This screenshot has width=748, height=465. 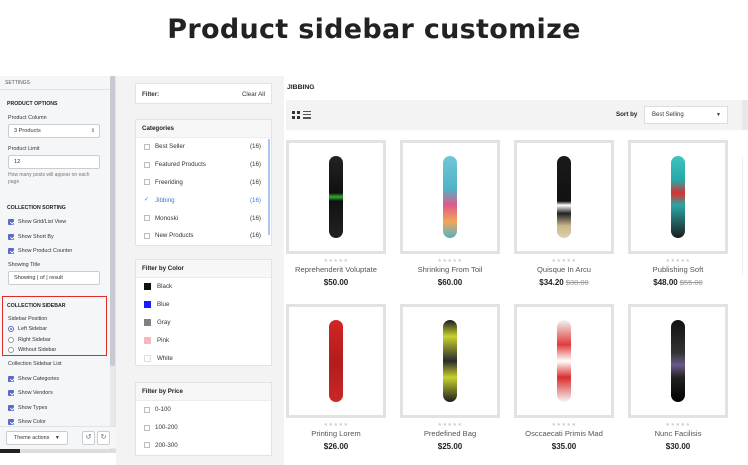 What do you see at coordinates (54, 278) in the screenshot?
I see `showing-title-input: Showing | of | result` at bounding box center [54, 278].